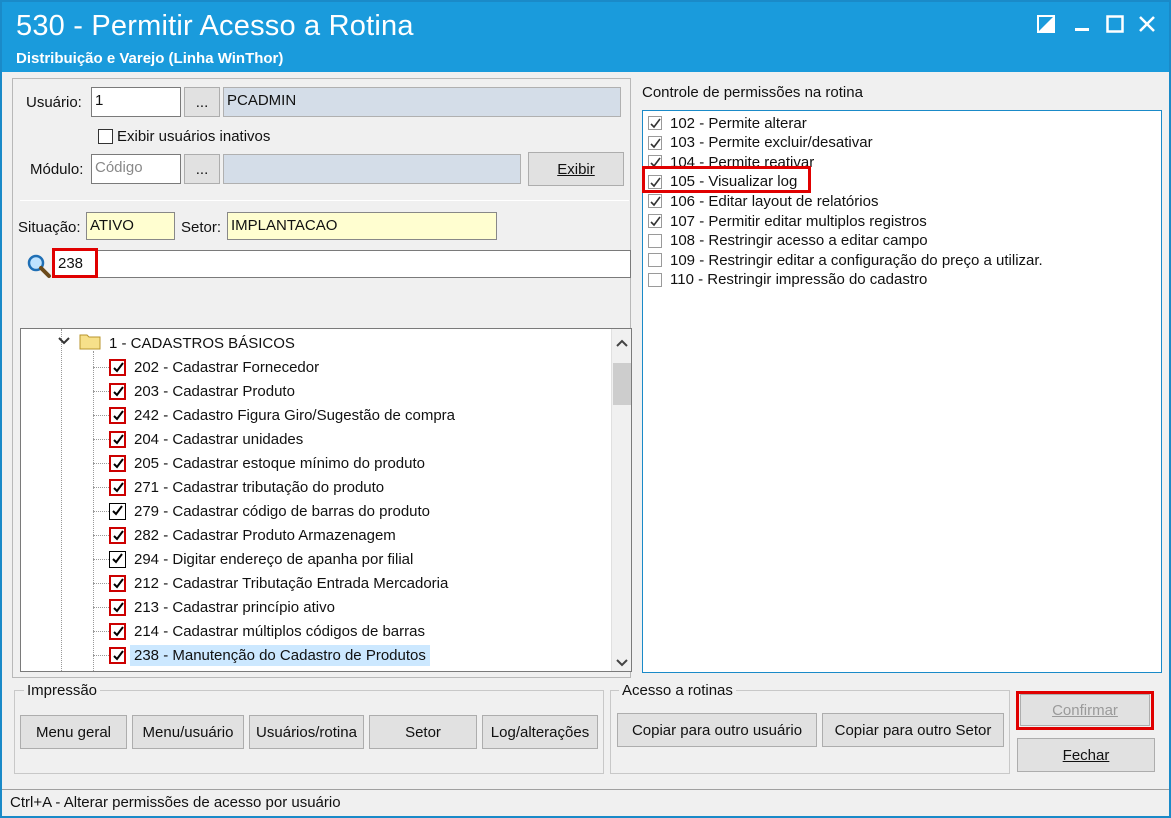  I want to click on tree-item: 202 - Cadastrar Fornecedor, so click(206, 367).